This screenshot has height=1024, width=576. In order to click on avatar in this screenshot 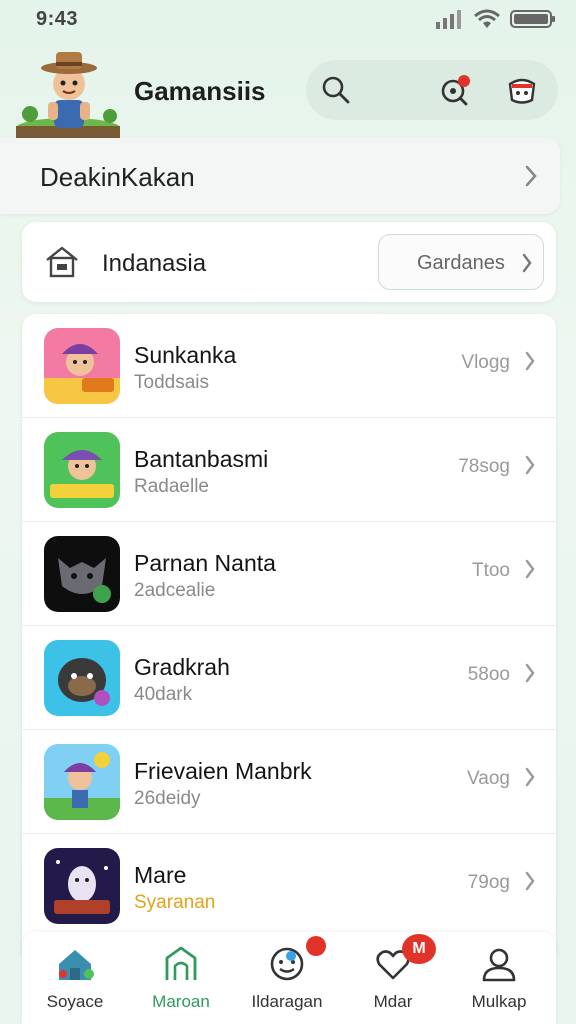, I will do `click(68, 92)`.